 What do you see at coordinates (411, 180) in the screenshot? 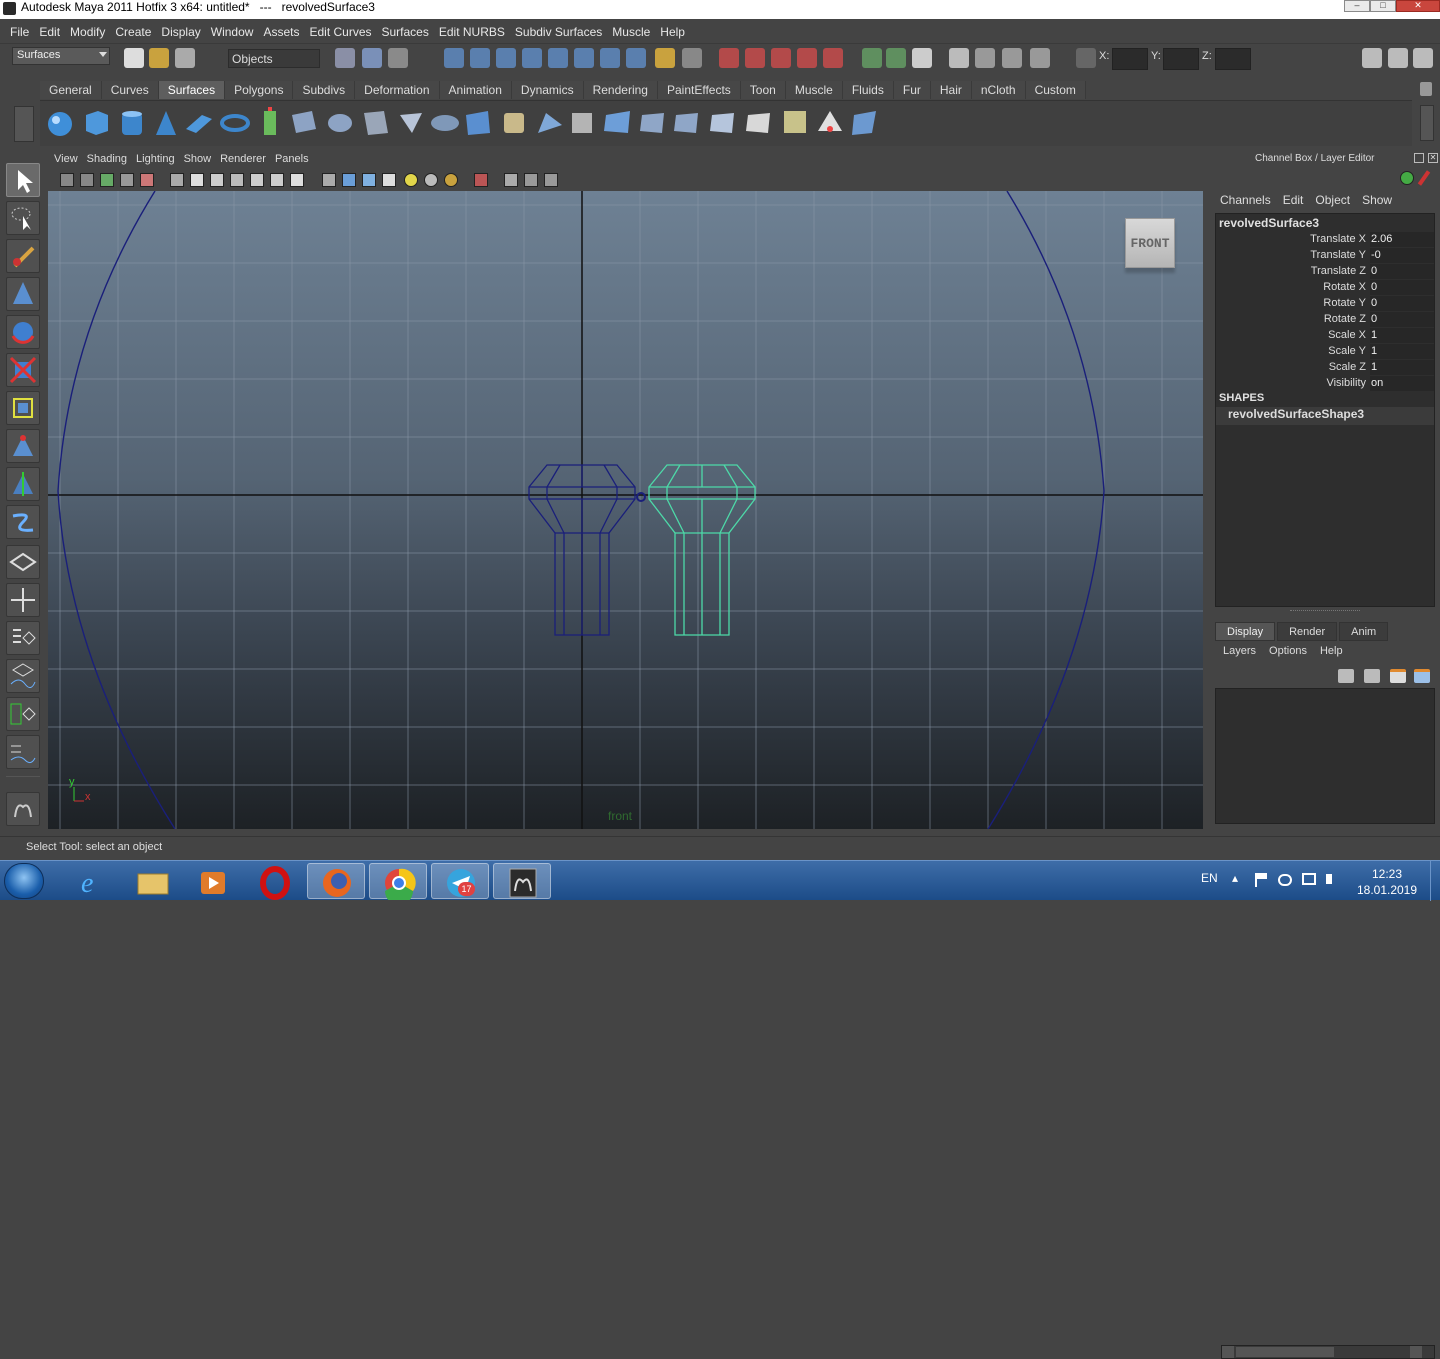
I see `use-default-lighting-icon` at bounding box center [411, 180].